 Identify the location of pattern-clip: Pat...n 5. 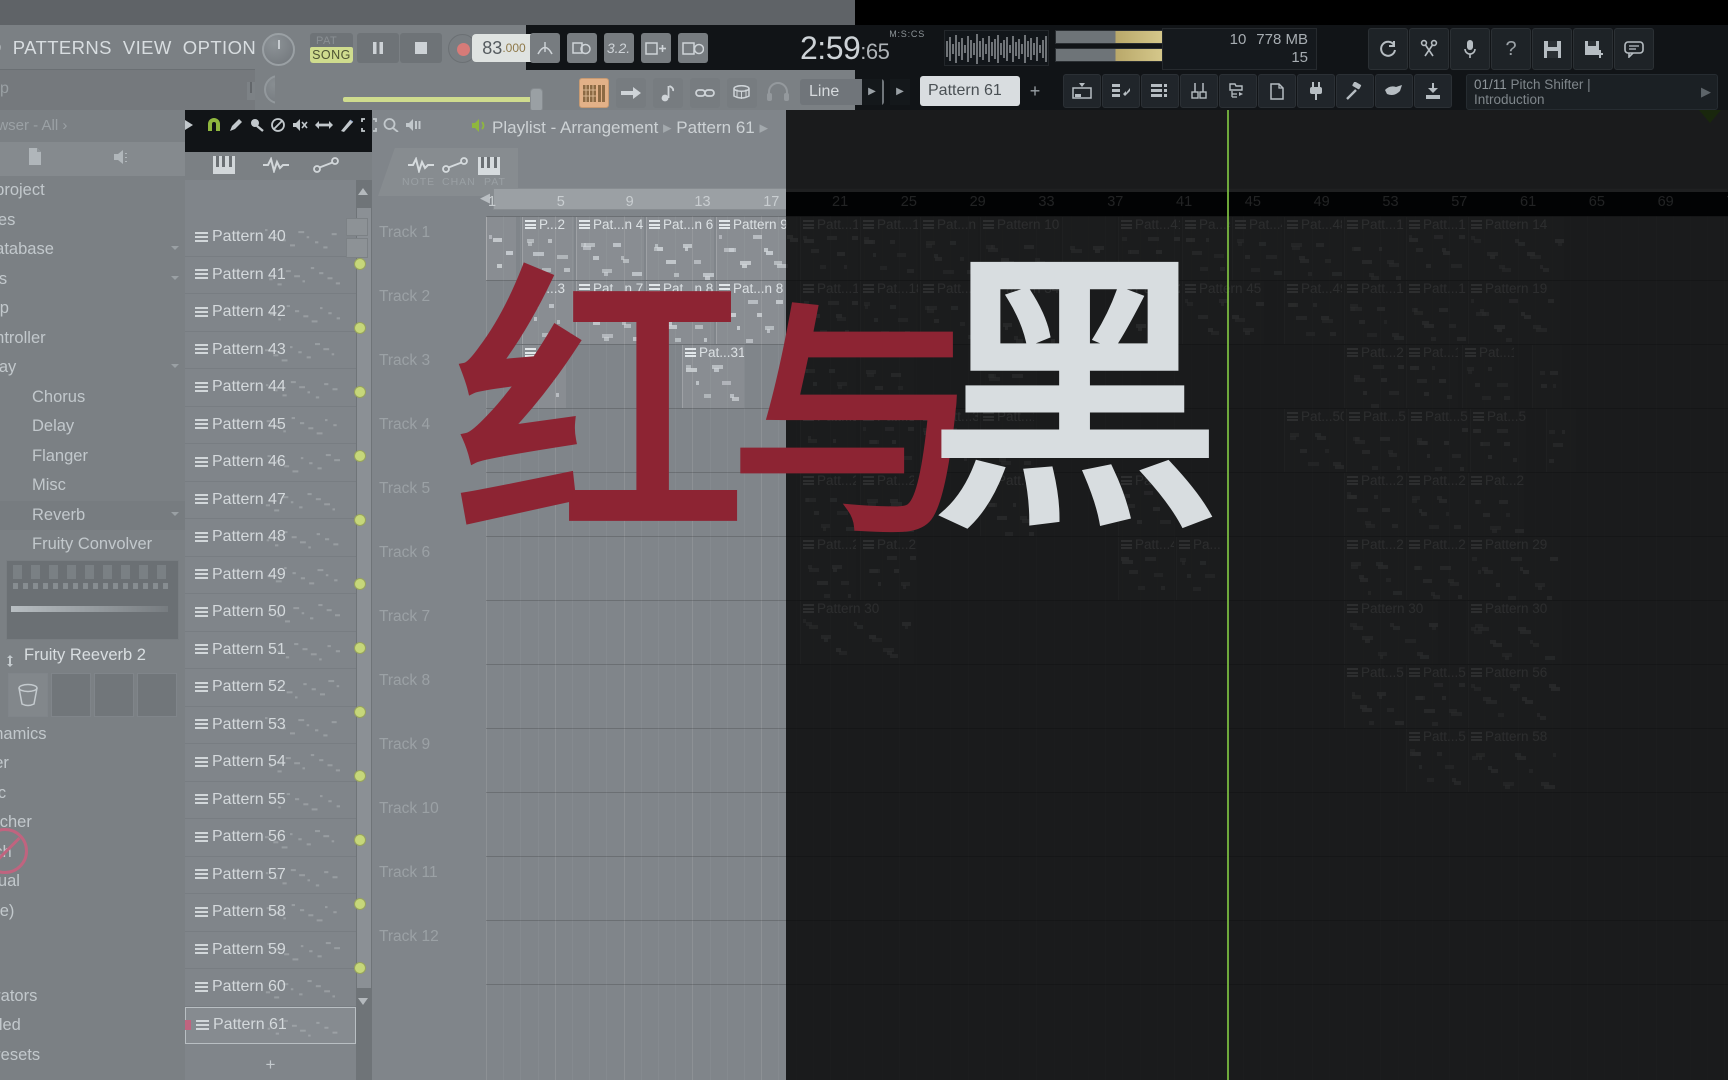
(949, 248).